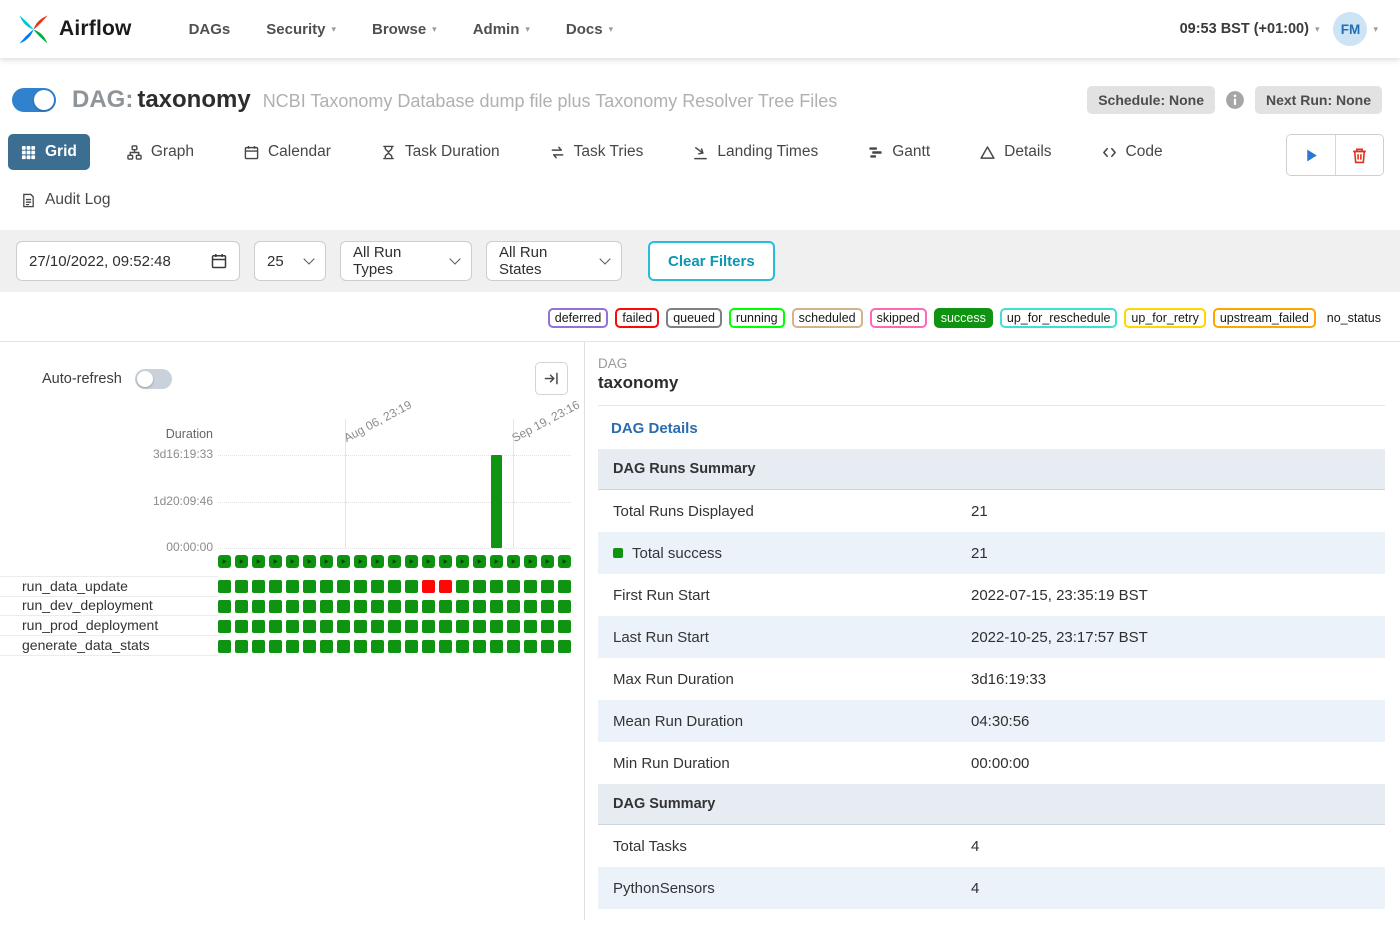  I want to click on trigger-dag-button, so click(1311, 155).